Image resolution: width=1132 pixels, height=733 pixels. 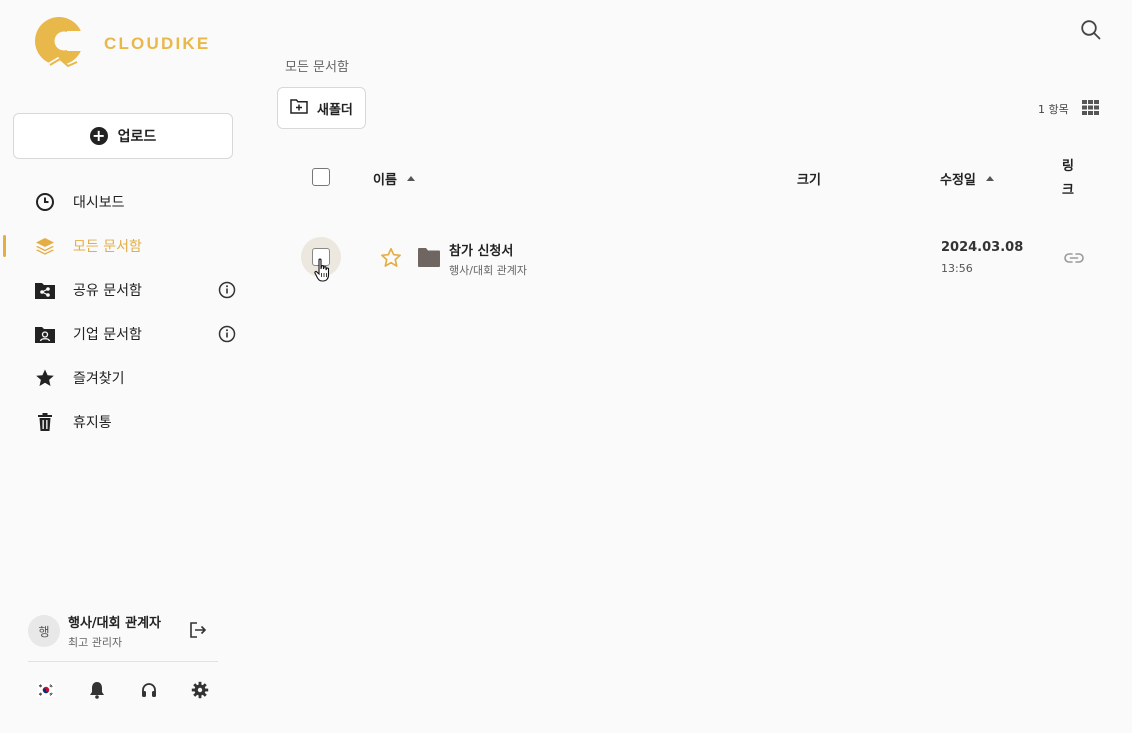 What do you see at coordinates (137, 137) in the screenshot?
I see `upload-label: 업로드` at bounding box center [137, 137].